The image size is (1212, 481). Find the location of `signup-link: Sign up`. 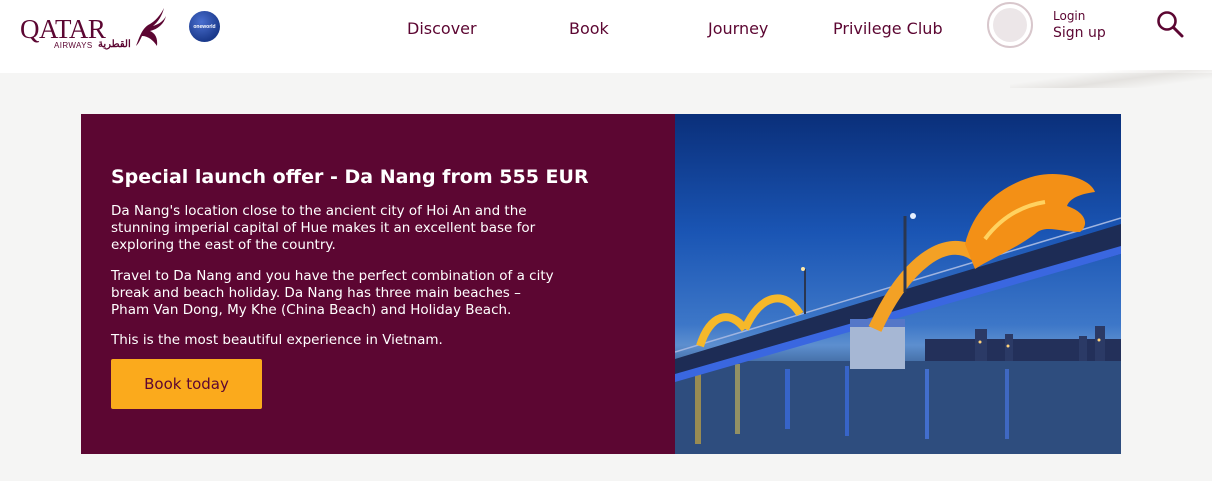

signup-link: Sign up is located at coordinates (1079, 33).